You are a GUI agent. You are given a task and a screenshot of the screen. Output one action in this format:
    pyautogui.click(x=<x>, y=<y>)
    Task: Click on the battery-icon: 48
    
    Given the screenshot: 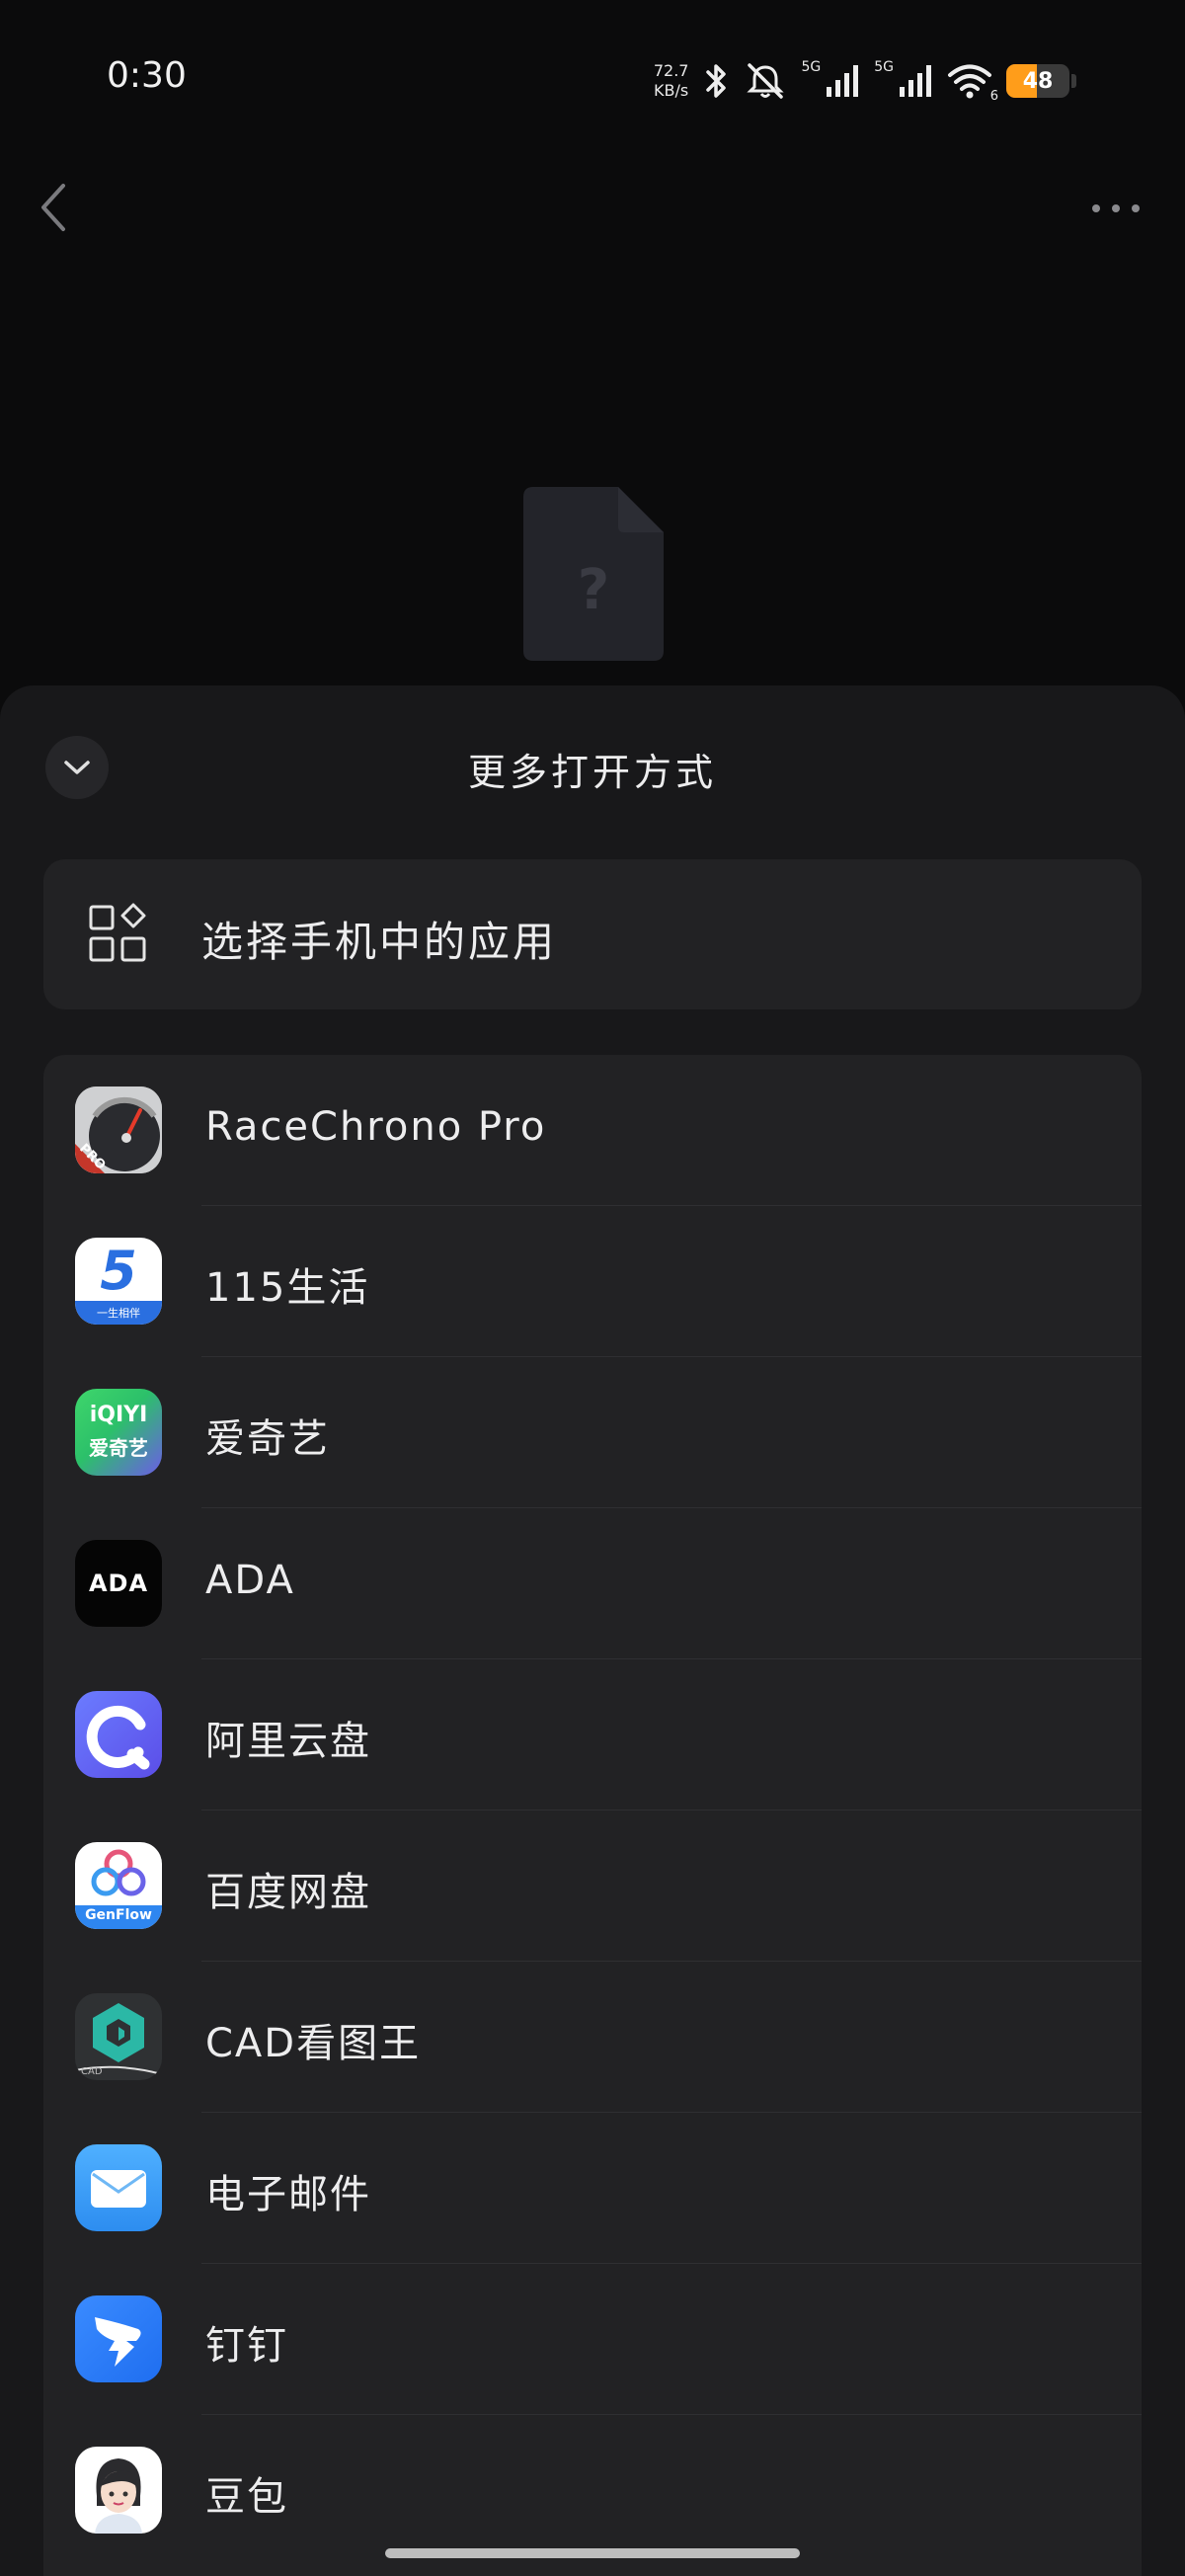 What is the action you would take?
    pyautogui.click(x=1037, y=81)
    